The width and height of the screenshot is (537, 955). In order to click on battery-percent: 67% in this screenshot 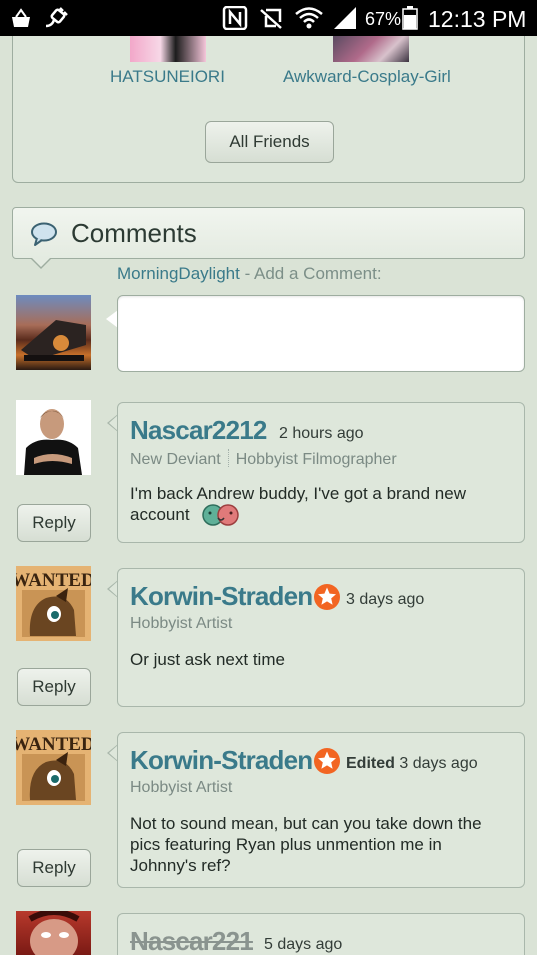, I will do `click(383, 19)`.